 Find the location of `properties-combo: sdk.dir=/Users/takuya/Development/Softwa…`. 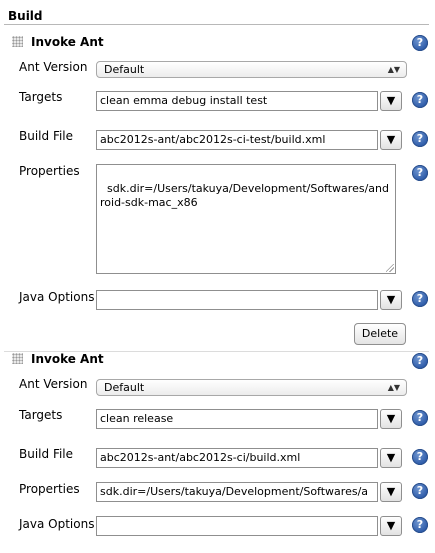

properties-combo: sdk.dir=/Users/takuya/Development/Softwa… is located at coordinates (251, 492).